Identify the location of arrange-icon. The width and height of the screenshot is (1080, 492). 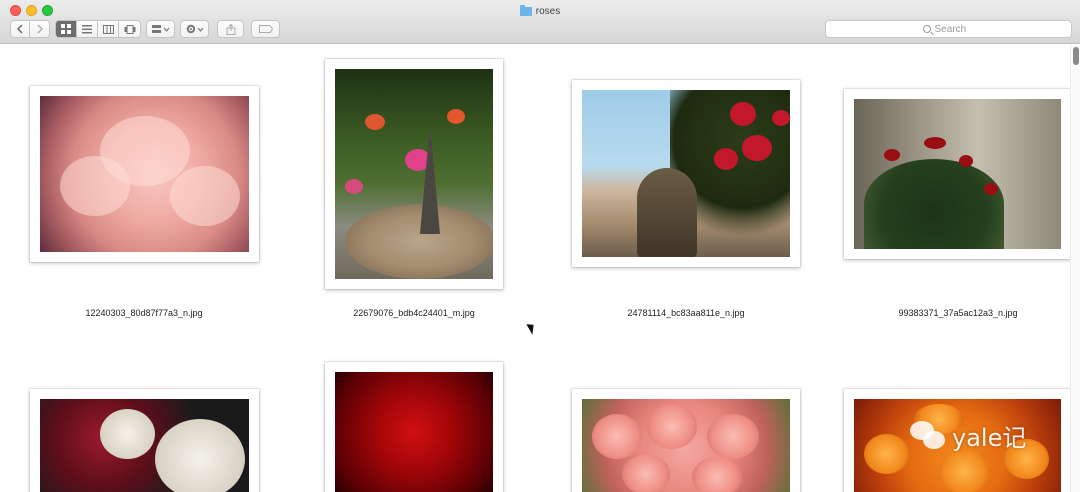
(160, 29).